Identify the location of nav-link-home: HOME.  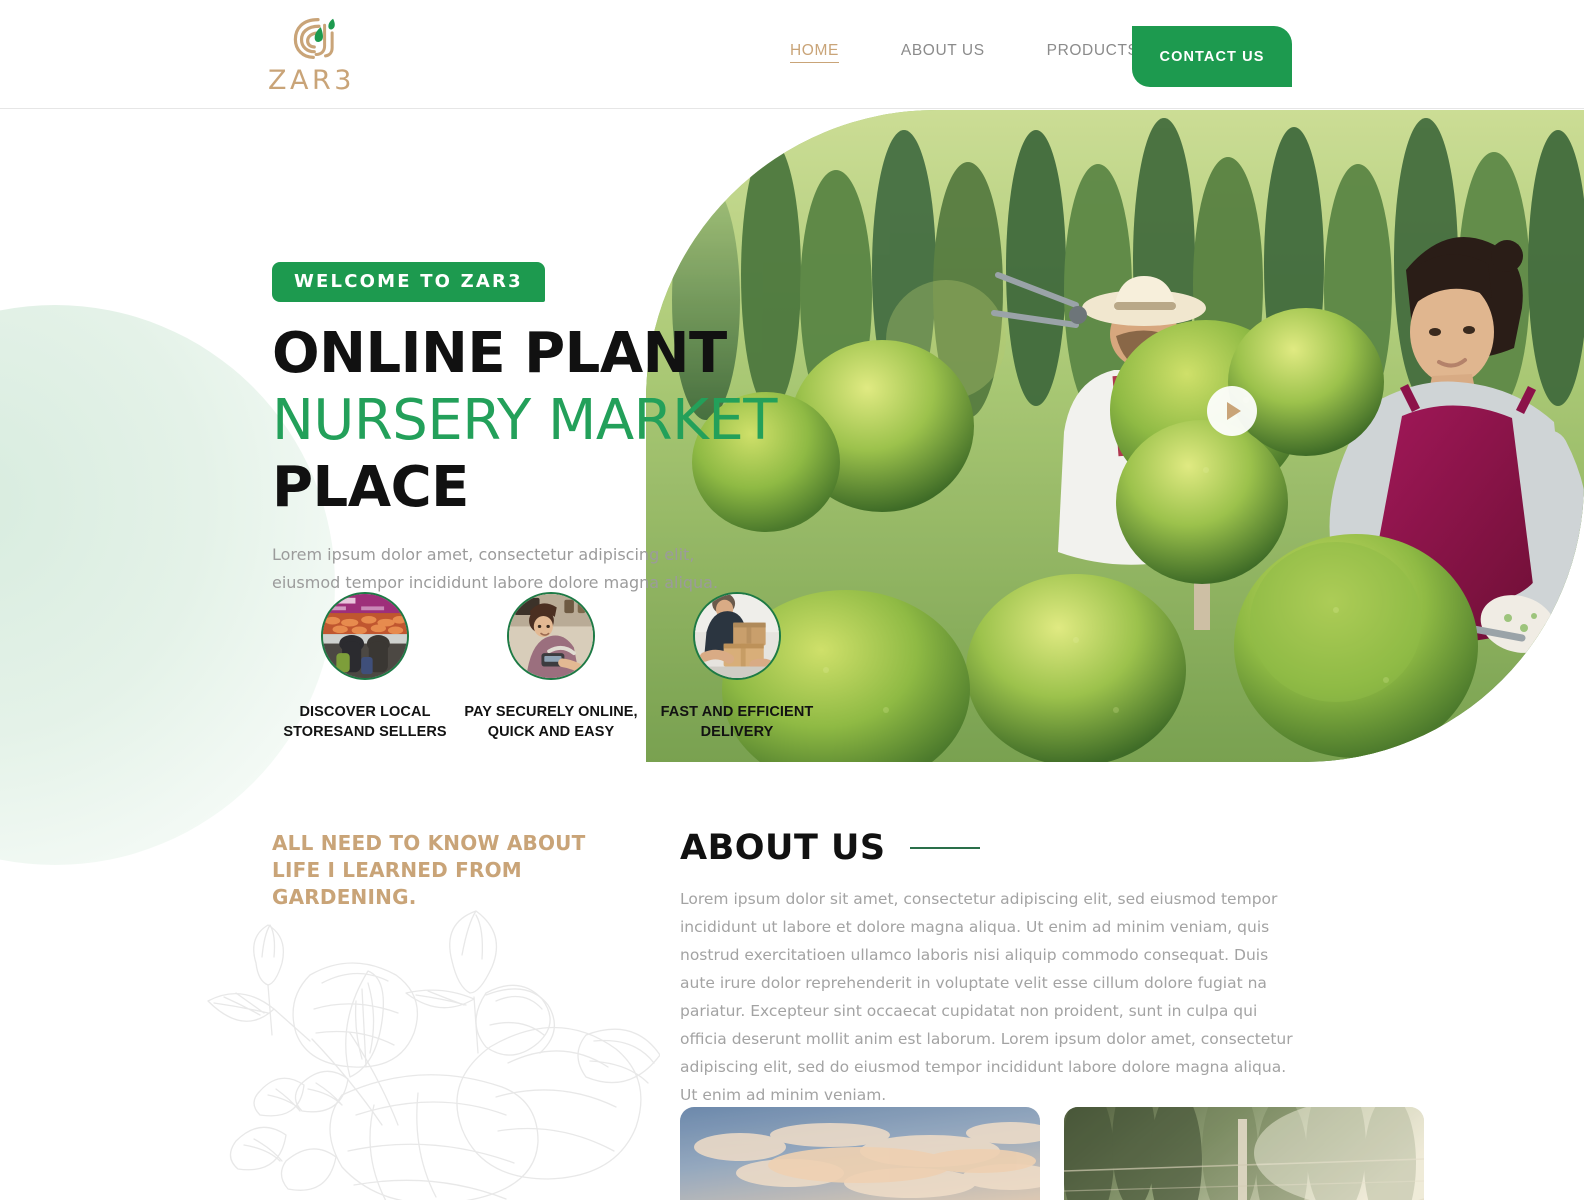
(814, 52).